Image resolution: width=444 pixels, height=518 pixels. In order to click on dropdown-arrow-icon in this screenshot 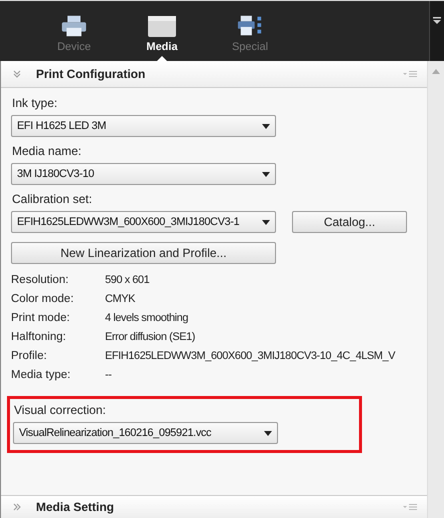, I will do `click(437, 21)`.